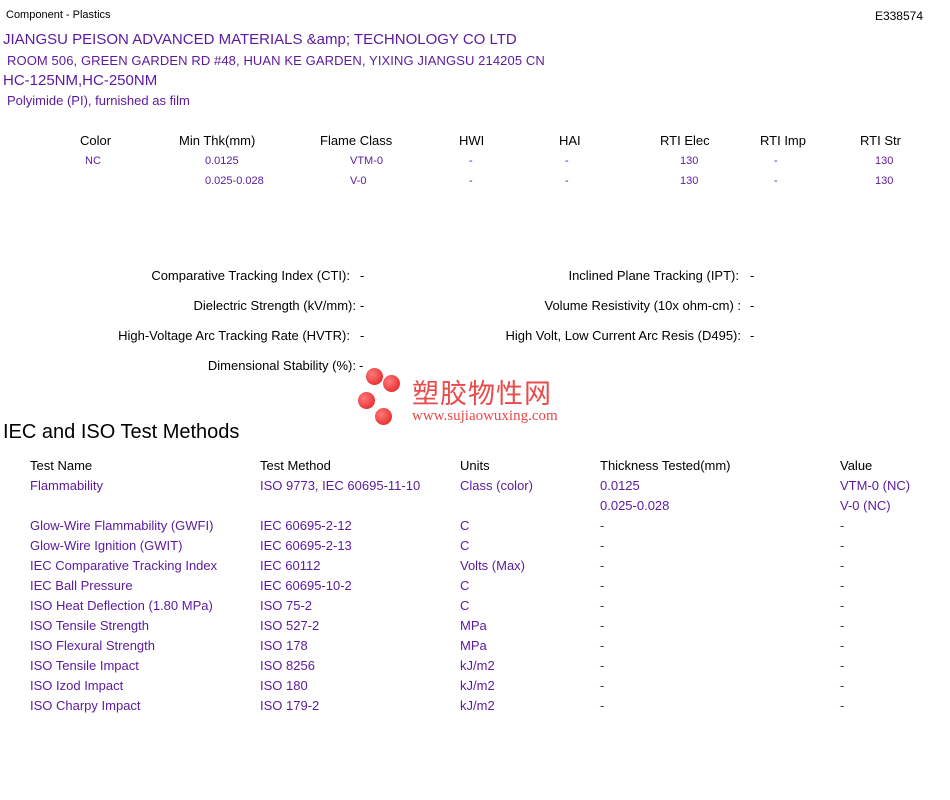 This screenshot has height=800, width=950. What do you see at coordinates (84, 665) in the screenshot?
I see `table-cell: ISO Tensile Impact` at bounding box center [84, 665].